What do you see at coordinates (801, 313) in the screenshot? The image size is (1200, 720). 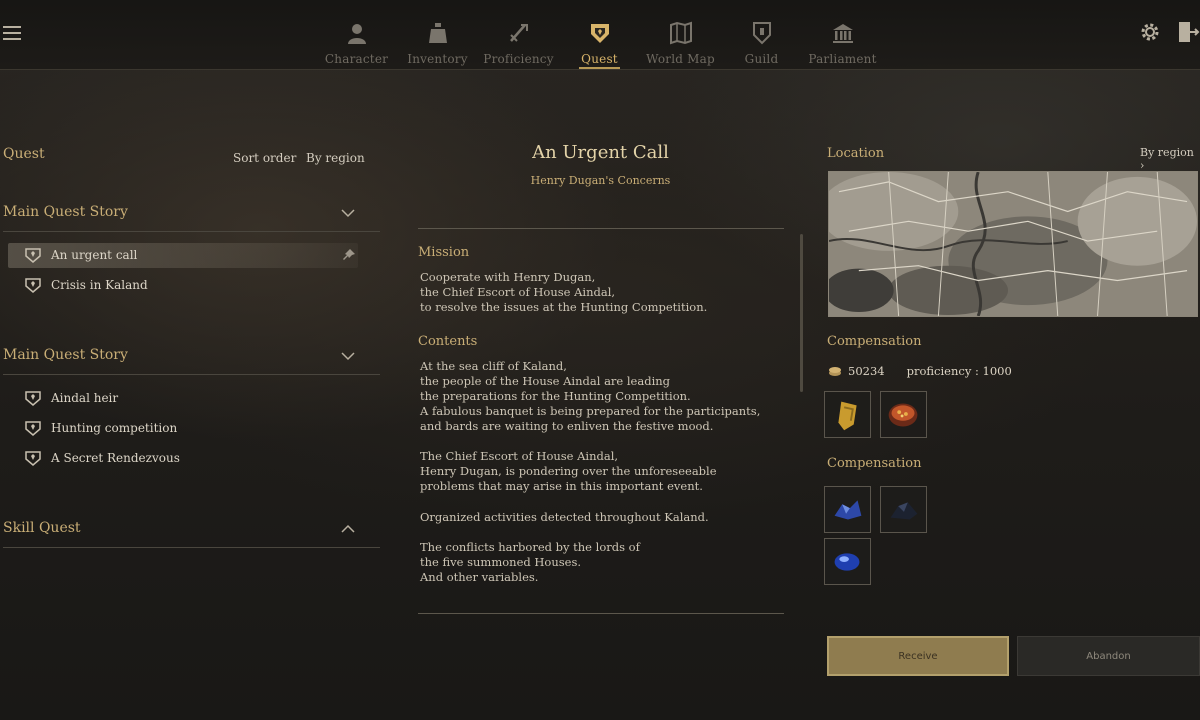 I see `content-scrollbar` at bounding box center [801, 313].